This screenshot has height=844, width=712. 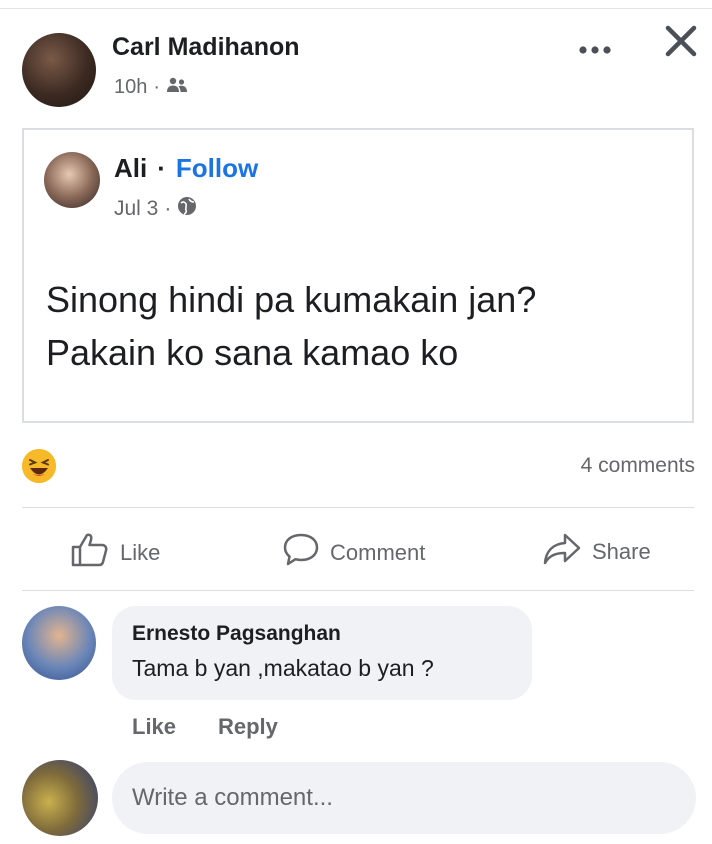 I want to click on commenter-name: Ernesto Pagsanghan, so click(x=236, y=634).